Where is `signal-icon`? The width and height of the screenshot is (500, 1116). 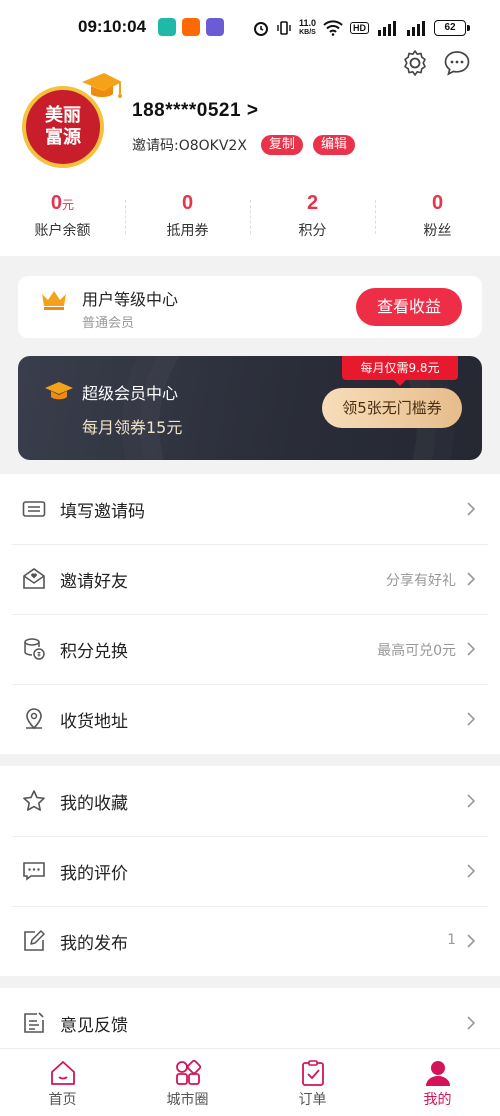
signal-icon is located at coordinates (387, 28).